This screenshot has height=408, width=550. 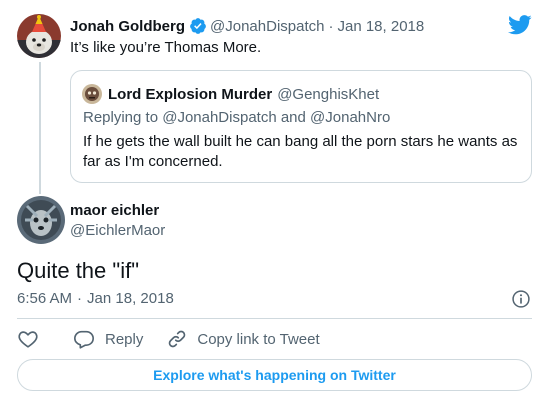 What do you see at coordinates (114, 210) in the screenshot?
I see `main-display-name: maor eichler` at bounding box center [114, 210].